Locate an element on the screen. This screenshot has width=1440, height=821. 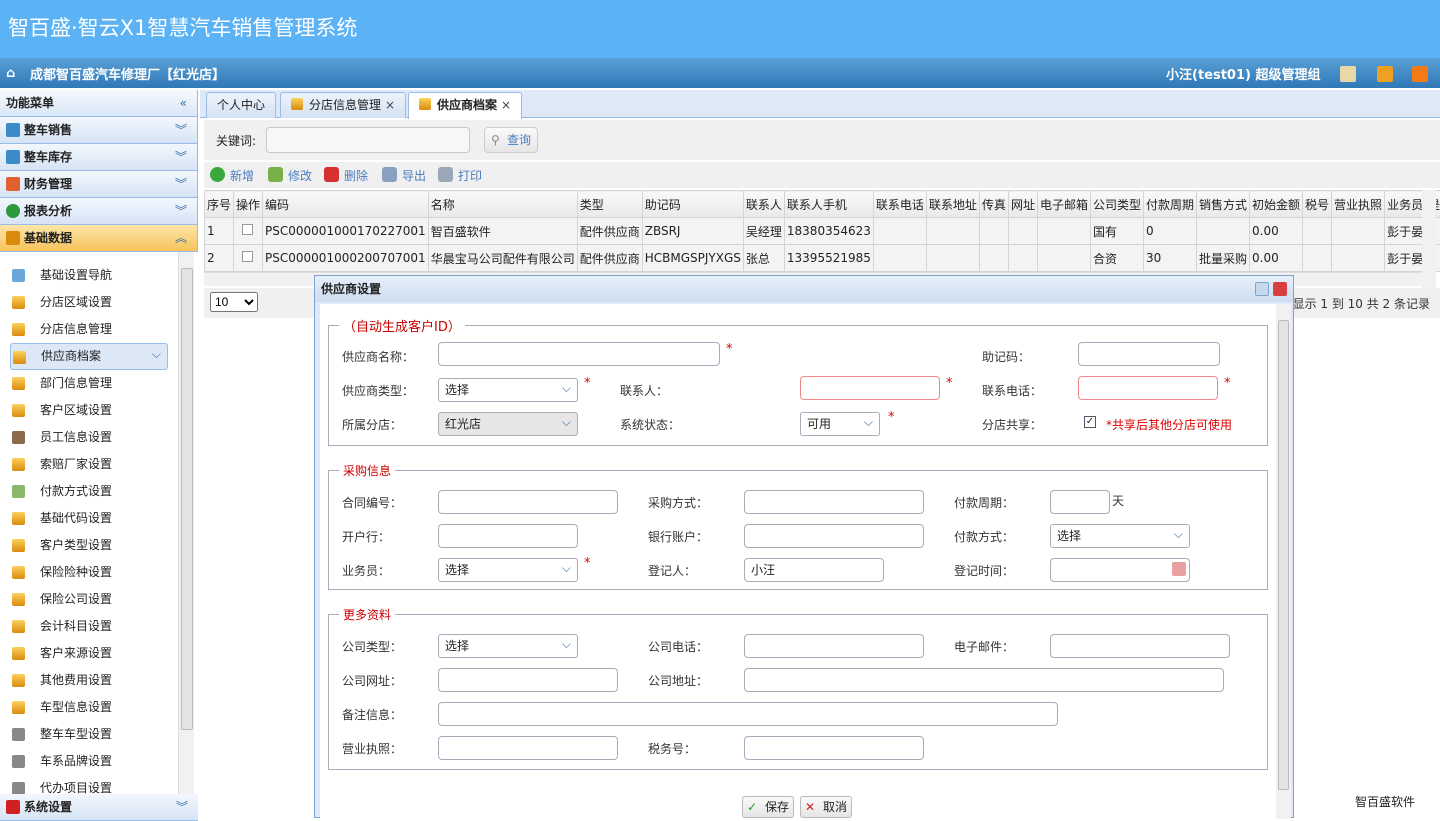
email-input is located at coordinates (1140, 646).